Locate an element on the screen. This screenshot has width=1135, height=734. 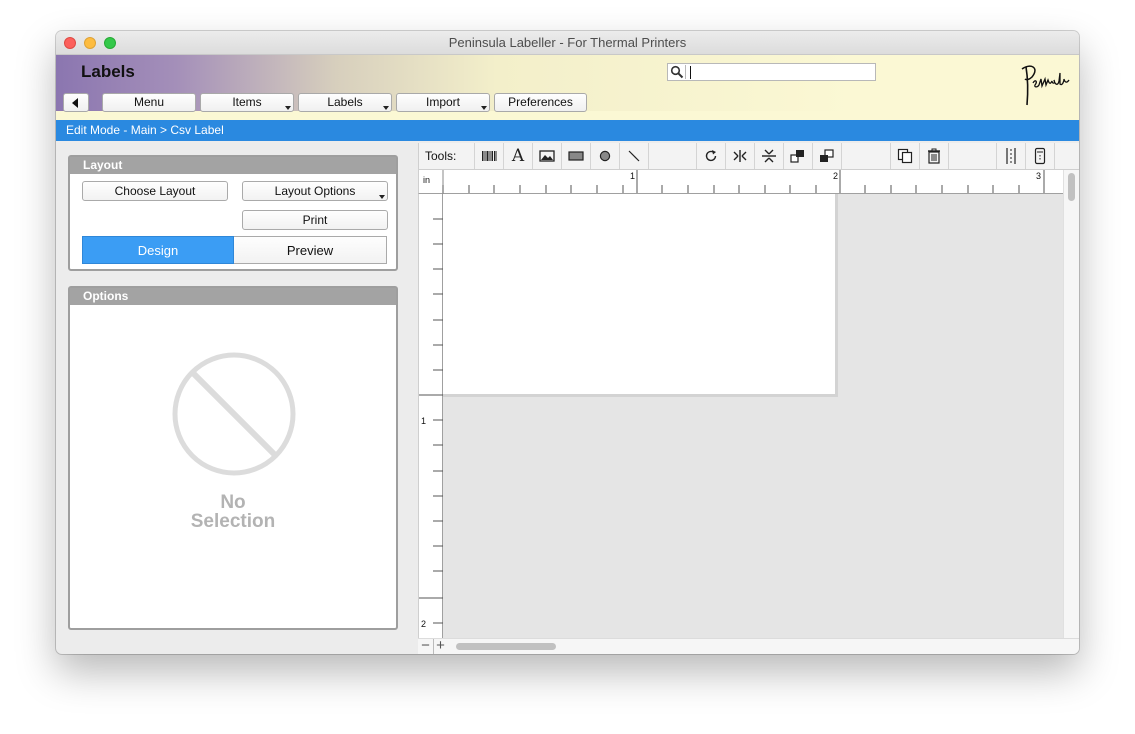
zoom-in-button: + is located at coordinates (440, 646).